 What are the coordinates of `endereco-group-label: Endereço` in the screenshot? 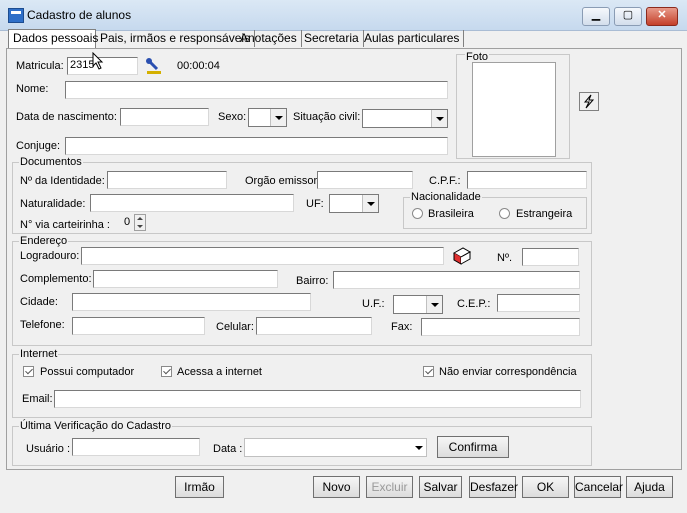 It's located at (44, 241).